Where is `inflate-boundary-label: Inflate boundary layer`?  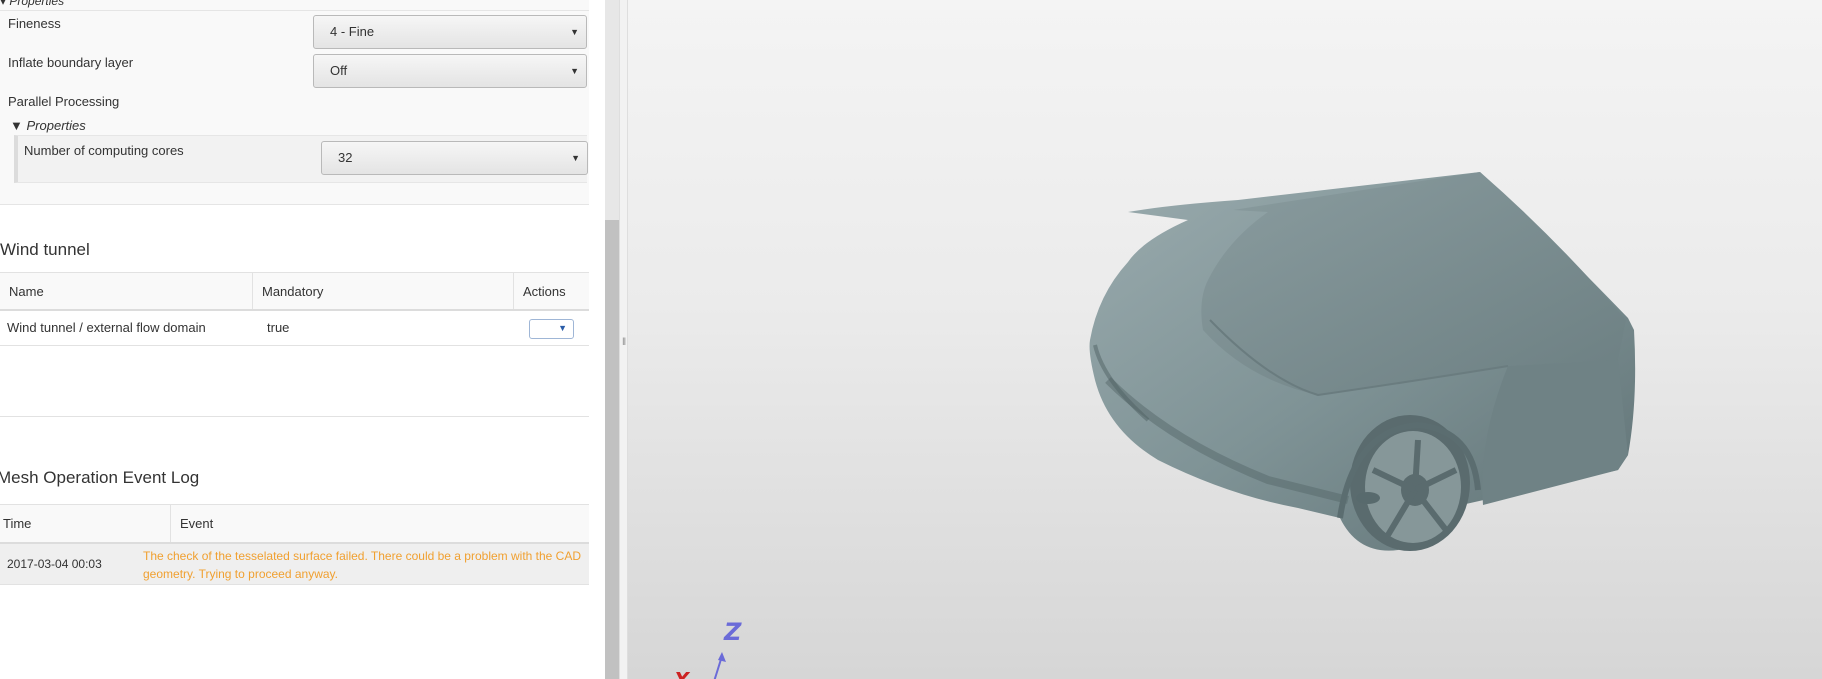
inflate-boundary-label: Inflate boundary layer is located at coordinates (71, 62).